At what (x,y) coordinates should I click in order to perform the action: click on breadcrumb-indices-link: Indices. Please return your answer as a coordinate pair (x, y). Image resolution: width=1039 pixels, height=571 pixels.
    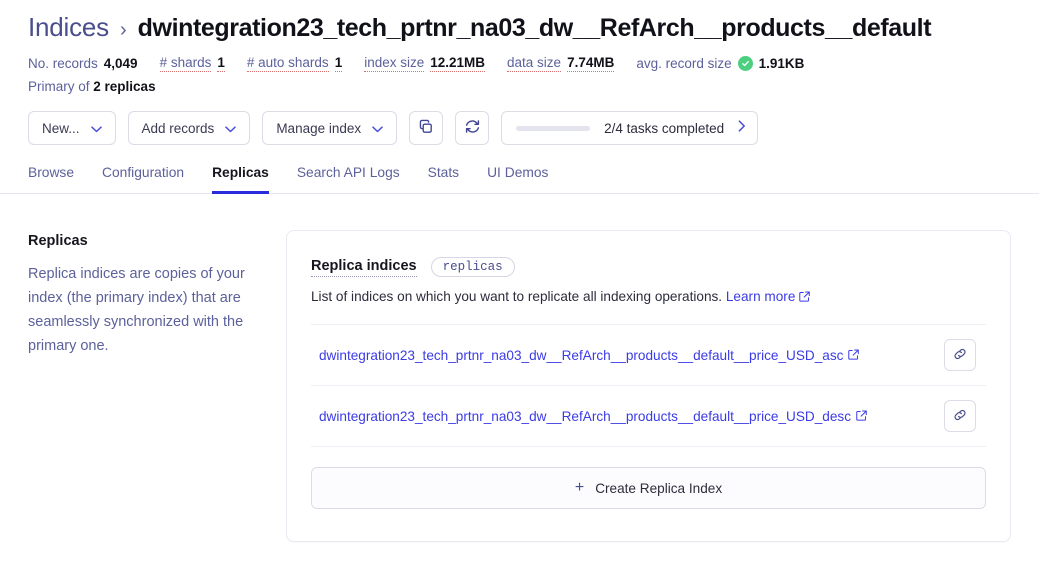
    Looking at the image, I should click on (68, 27).